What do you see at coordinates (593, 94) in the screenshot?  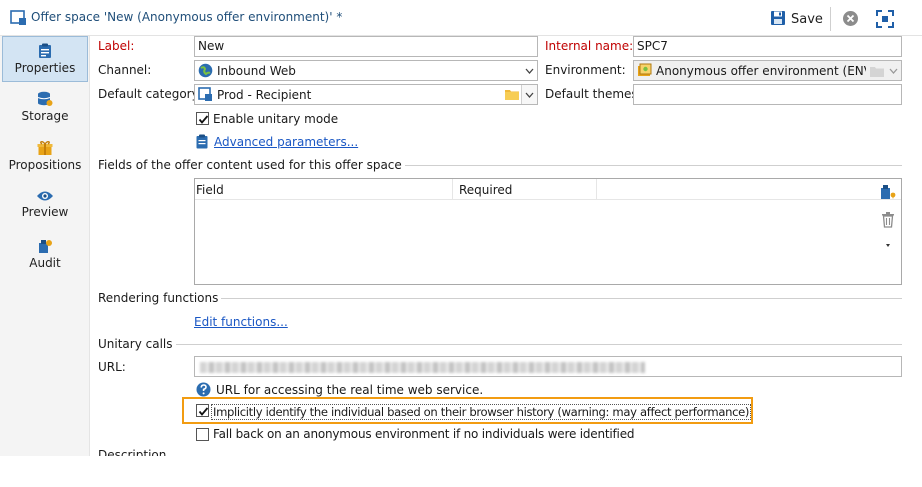 I see `default-themes-label: Default themes:` at bounding box center [593, 94].